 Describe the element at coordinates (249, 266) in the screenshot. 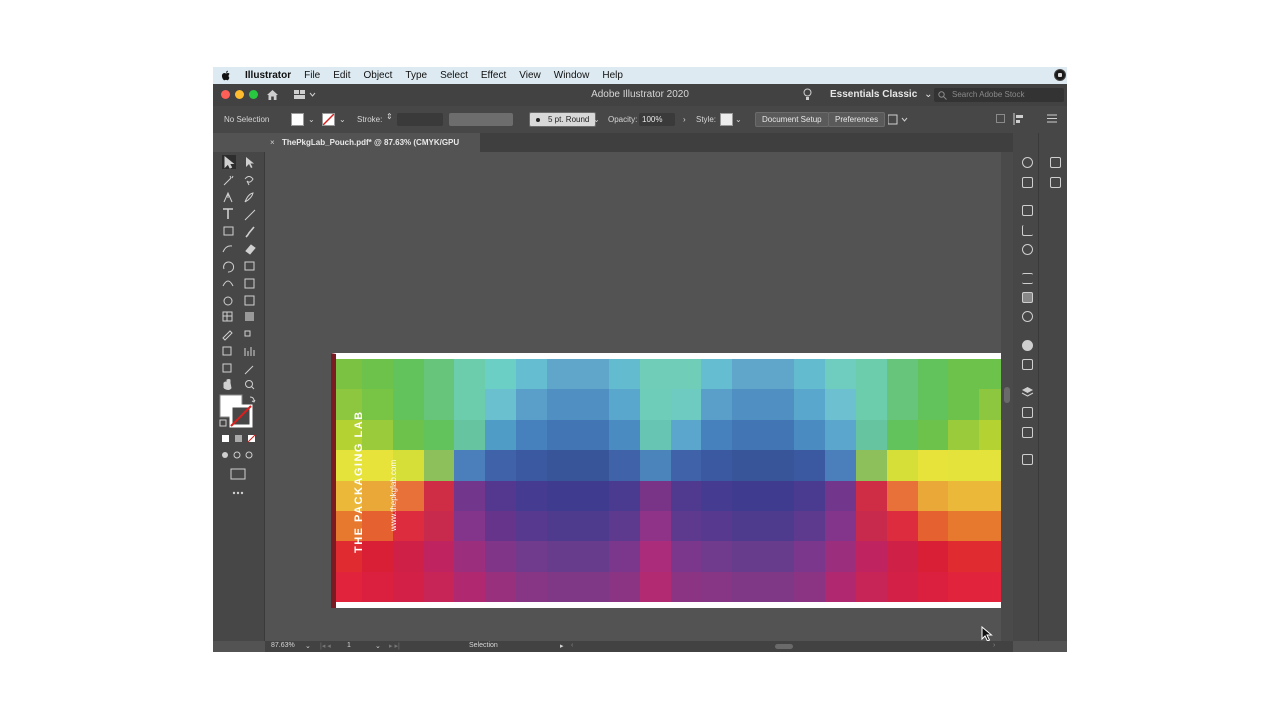

I see `scale-tool-icon` at that location.